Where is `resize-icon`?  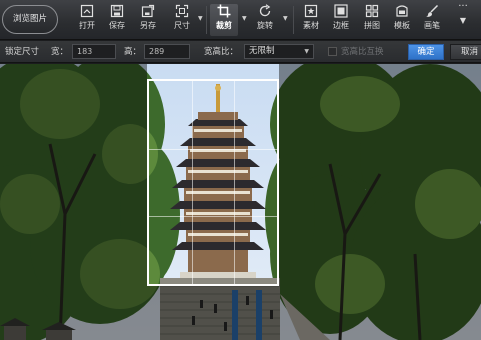 resize-icon is located at coordinates (182, 11).